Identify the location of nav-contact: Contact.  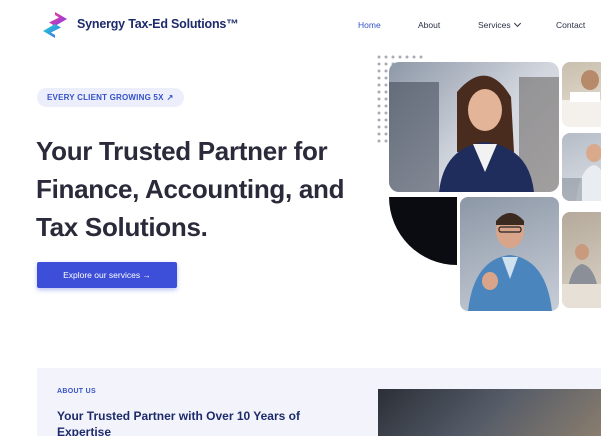
(570, 25).